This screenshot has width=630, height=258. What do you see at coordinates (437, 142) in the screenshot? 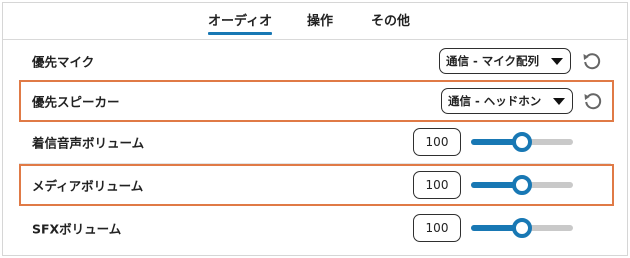
I see `ringtone-volume-input: 100` at bounding box center [437, 142].